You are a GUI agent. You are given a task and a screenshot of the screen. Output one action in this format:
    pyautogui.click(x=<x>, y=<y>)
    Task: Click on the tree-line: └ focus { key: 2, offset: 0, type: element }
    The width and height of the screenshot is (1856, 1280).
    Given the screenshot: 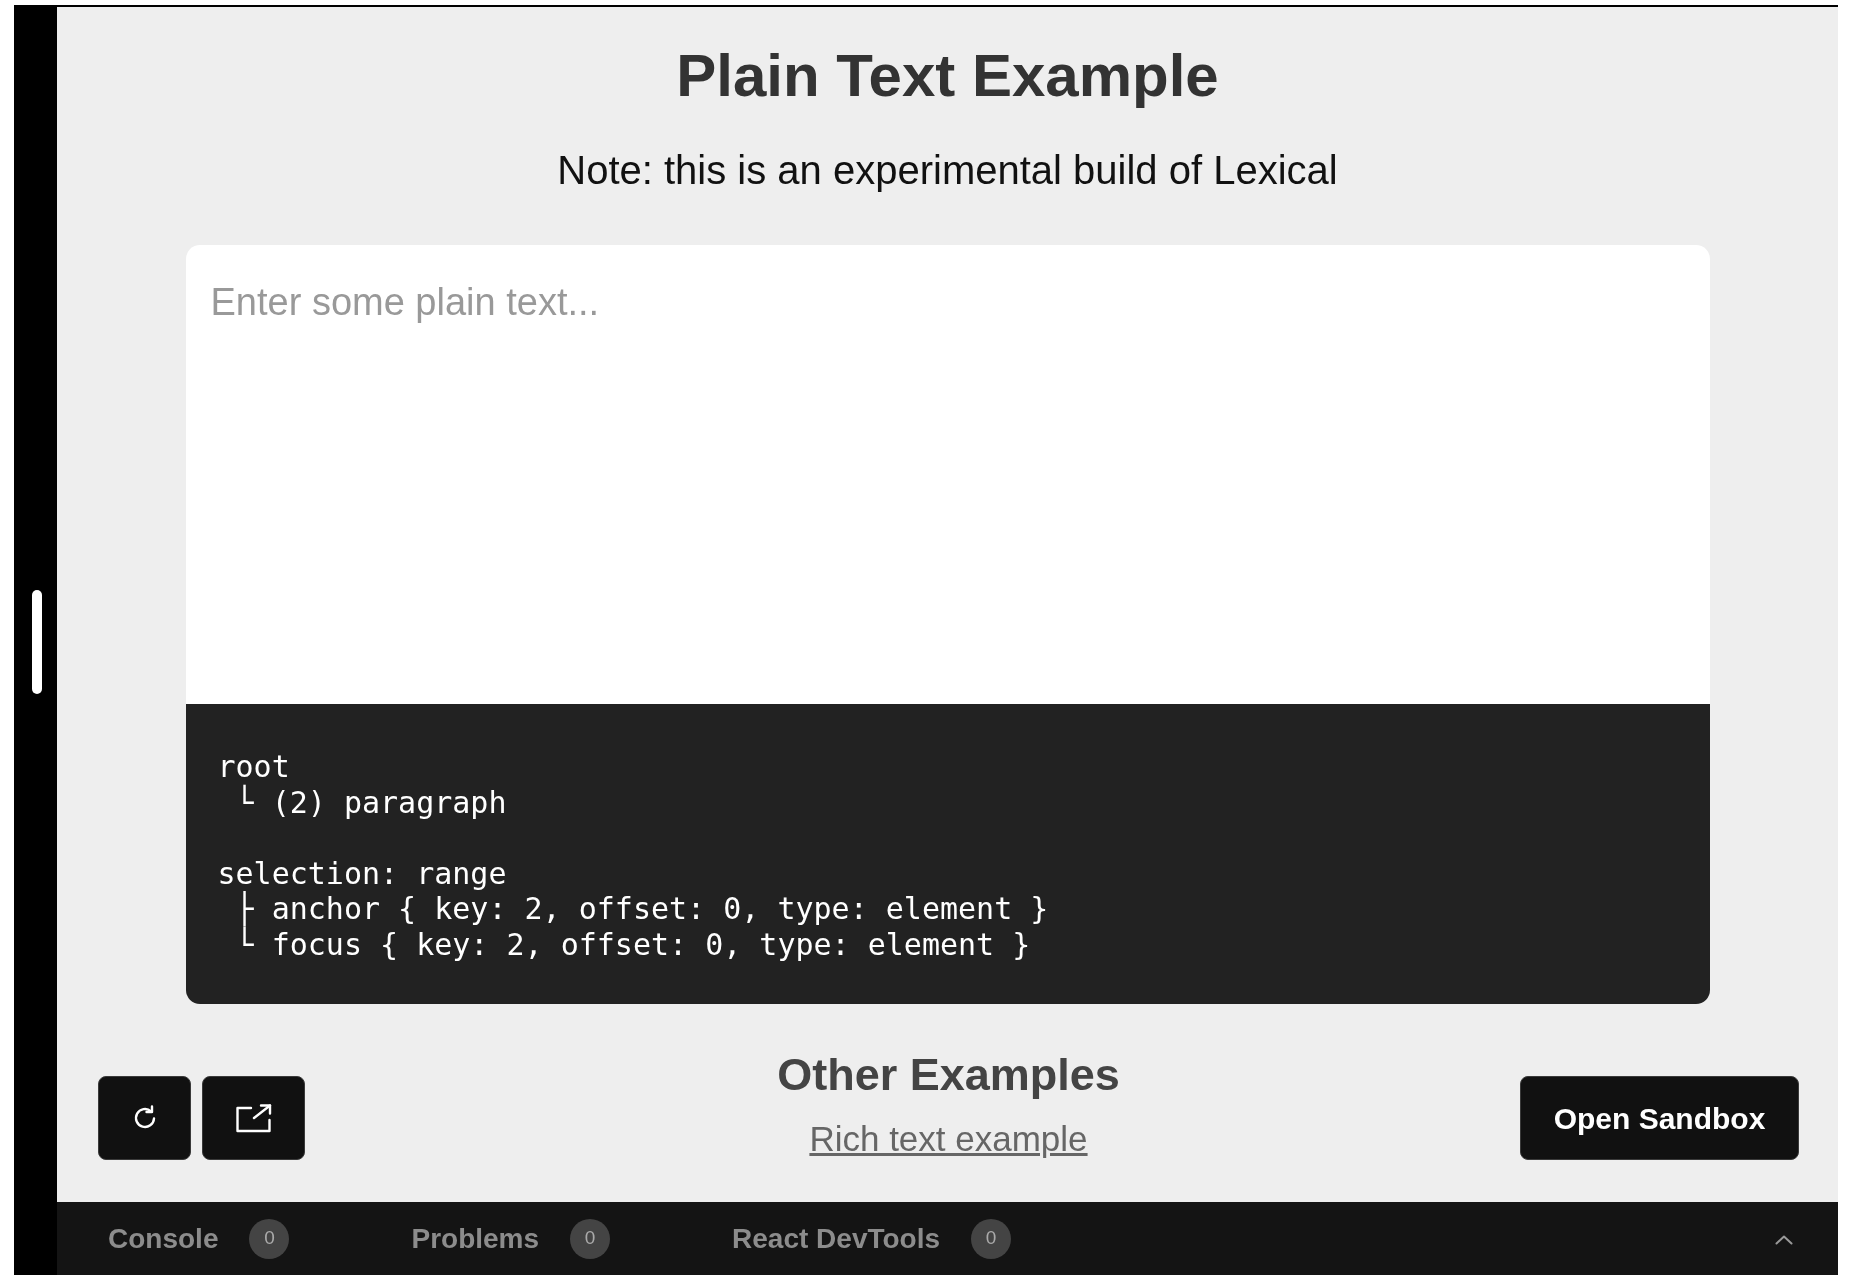 What is the action you would take?
    pyautogui.click(x=633, y=944)
    